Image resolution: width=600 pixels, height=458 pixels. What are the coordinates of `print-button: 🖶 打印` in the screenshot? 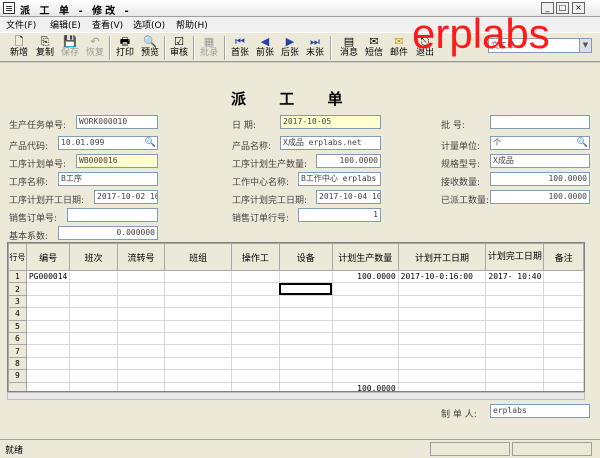 It's located at (125, 48).